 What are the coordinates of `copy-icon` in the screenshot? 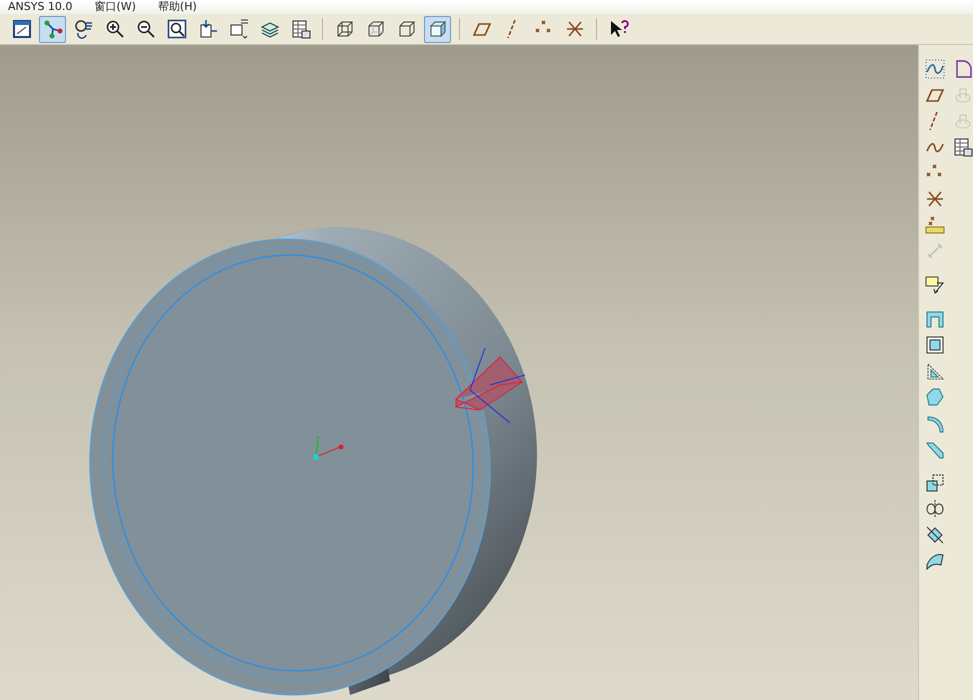 It's located at (935, 483).